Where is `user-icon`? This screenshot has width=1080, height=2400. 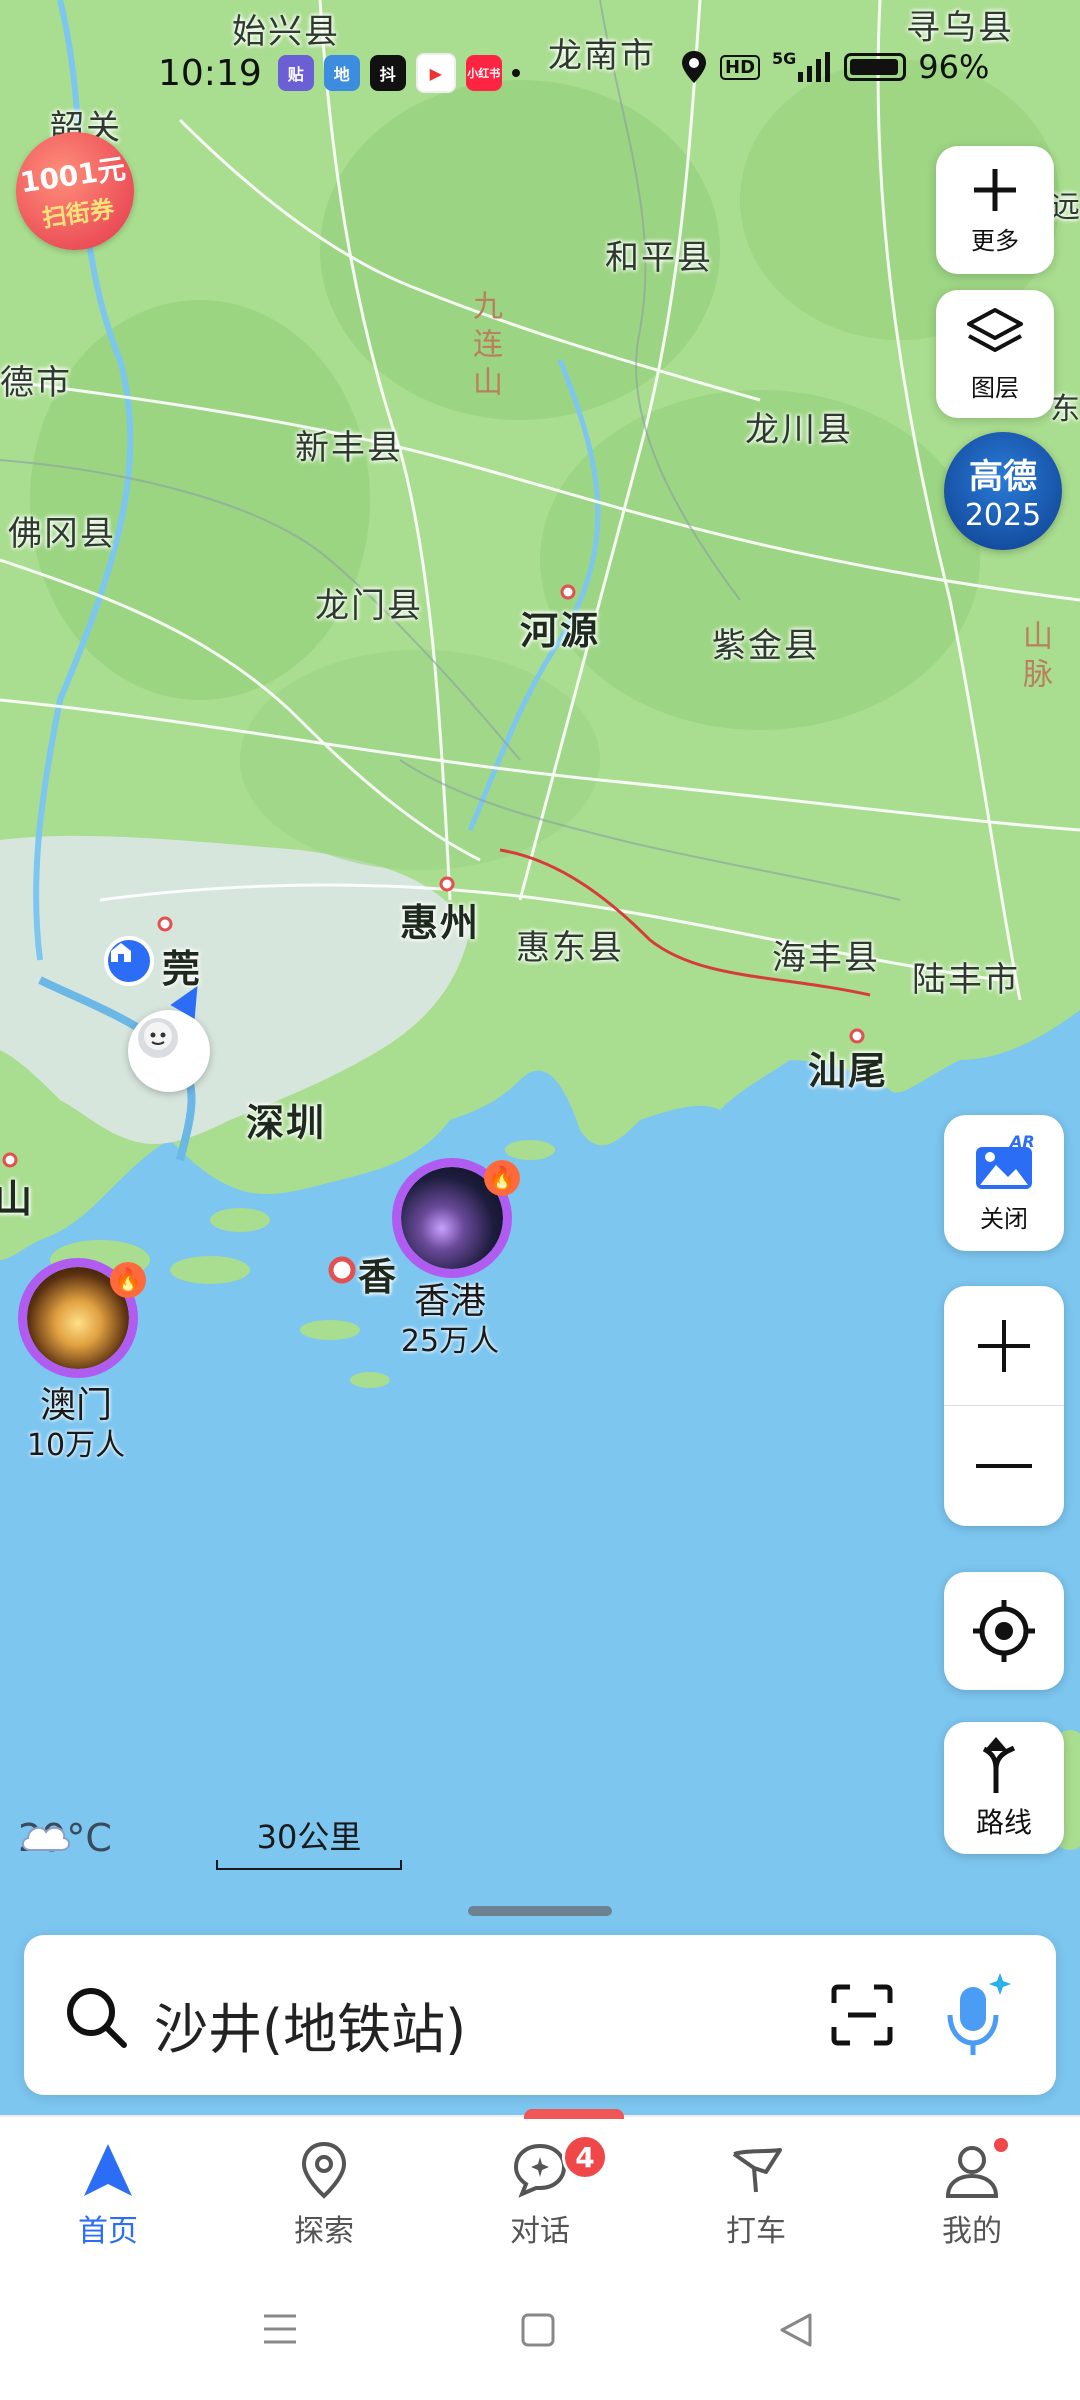 user-icon is located at coordinates (972, 2172).